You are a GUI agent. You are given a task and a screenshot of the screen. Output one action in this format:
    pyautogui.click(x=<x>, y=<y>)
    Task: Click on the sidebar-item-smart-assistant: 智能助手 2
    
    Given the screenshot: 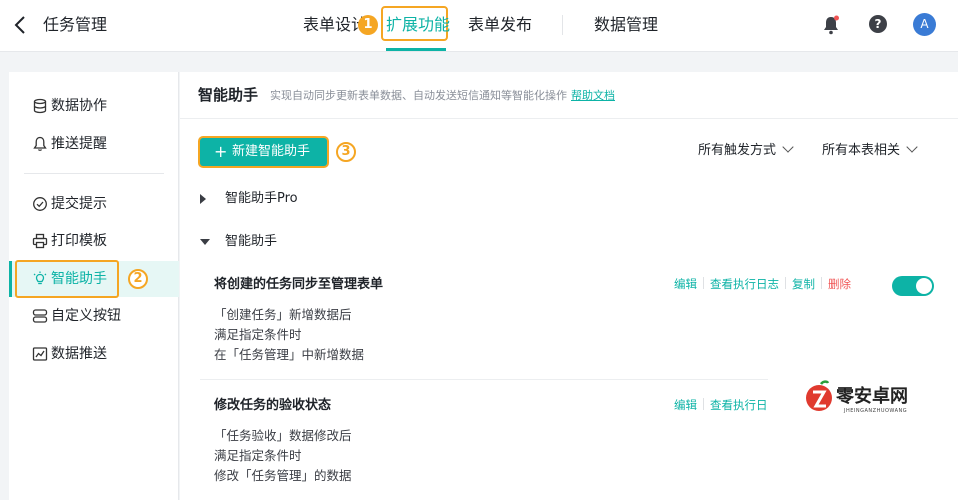 What is the action you would take?
    pyautogui.click(x=94, y=279)
    